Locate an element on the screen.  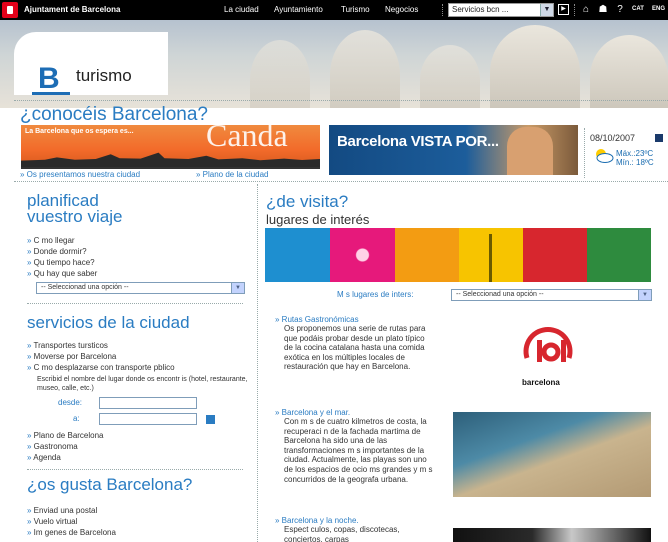
nav-turismo: Turismo is located at coordinates (355, 9).